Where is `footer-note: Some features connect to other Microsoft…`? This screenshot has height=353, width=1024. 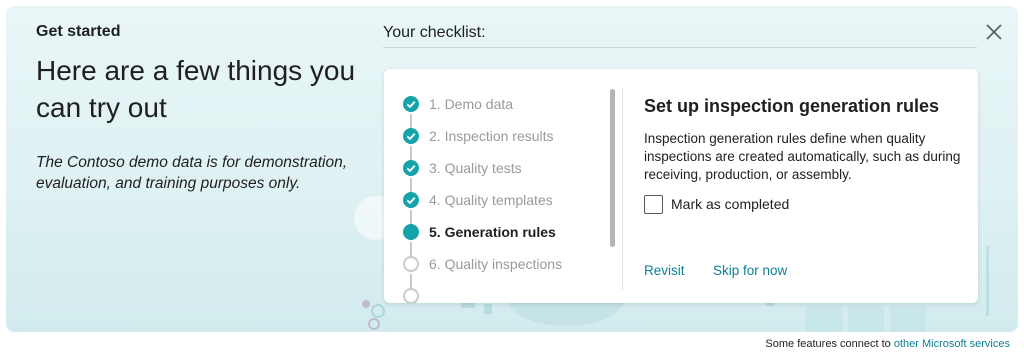 footer-note: Some features connect to other Microsoft… is located at coordinates (887, 344).